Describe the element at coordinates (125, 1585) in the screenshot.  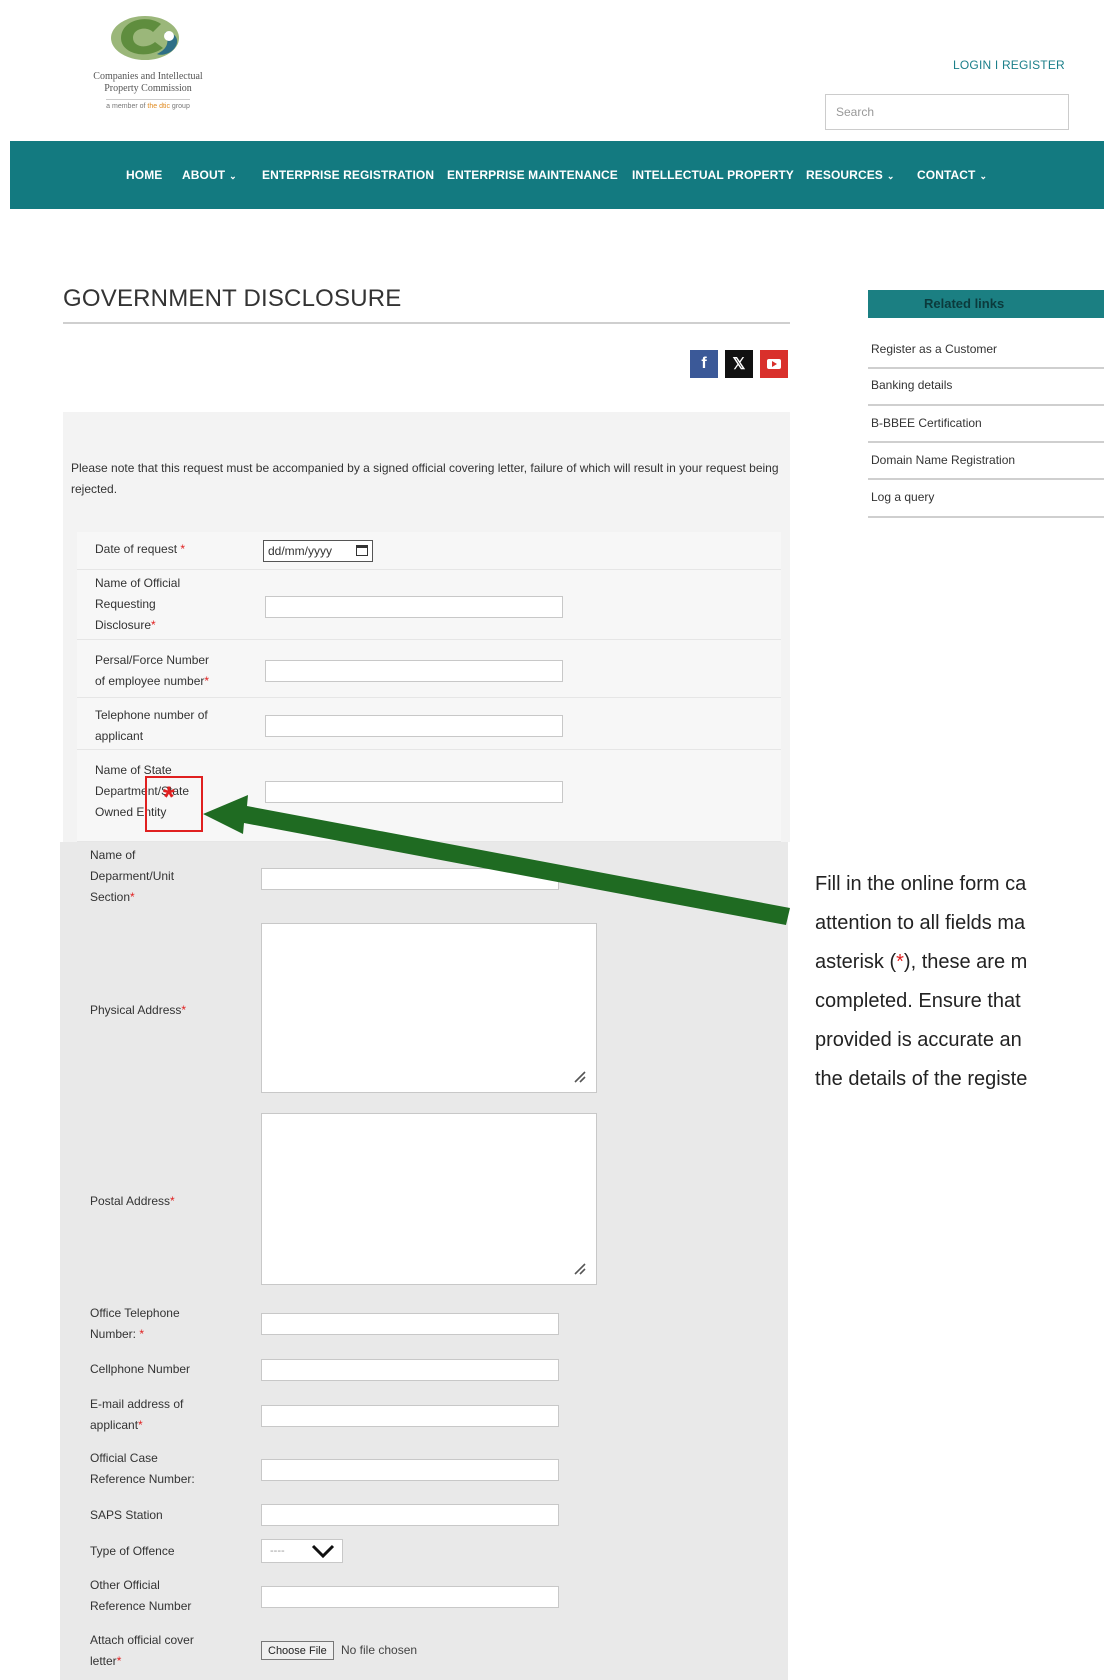
I see `other-reference-label-line1: Other Official` at that location.